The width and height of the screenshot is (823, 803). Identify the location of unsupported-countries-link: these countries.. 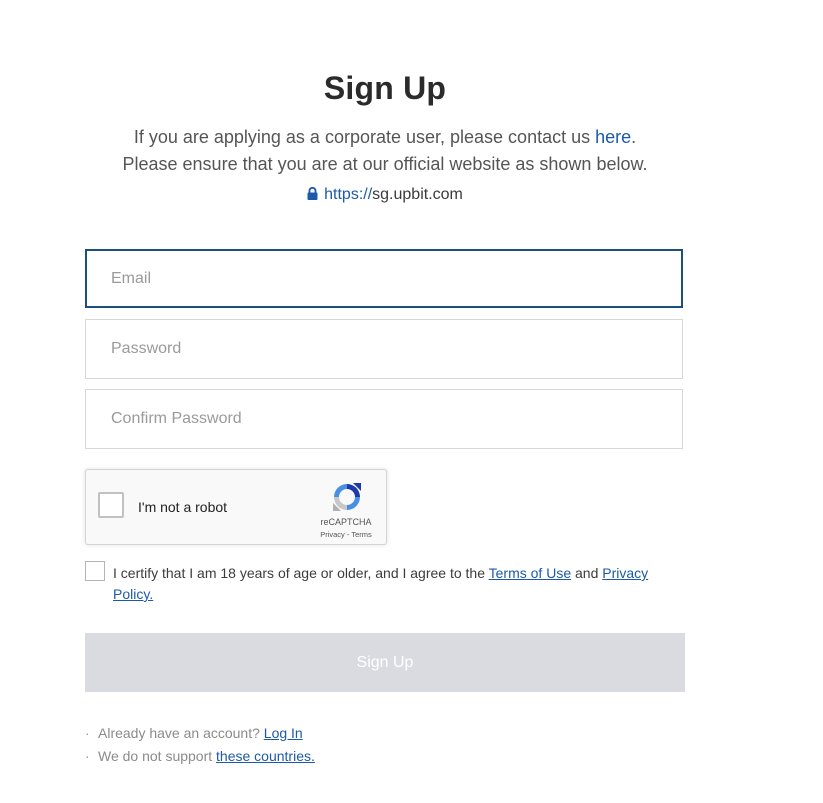
(265, 756).